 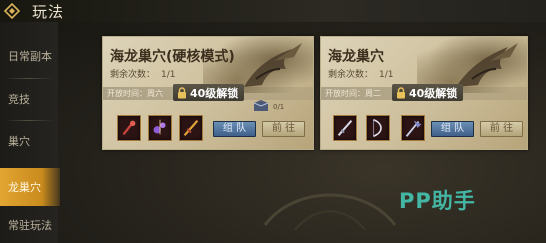 I want to click on reward-count: 0/1, so click(x=279, y=107).